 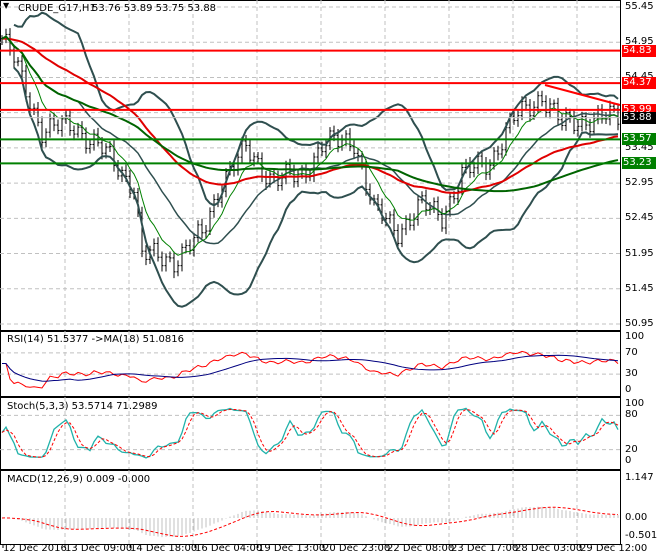 What do you see at coordinates (631, 374) in the screenshot?
I see `rsi-tick: 30` at bounding box center [631, 374].